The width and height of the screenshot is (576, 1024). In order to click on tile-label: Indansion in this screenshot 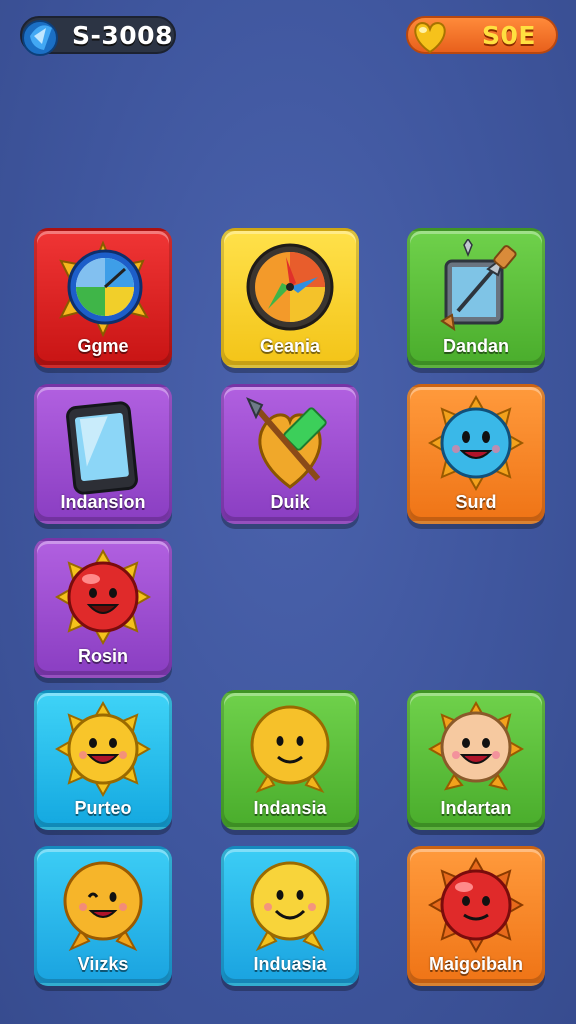, I will do `click(103, 502)`.